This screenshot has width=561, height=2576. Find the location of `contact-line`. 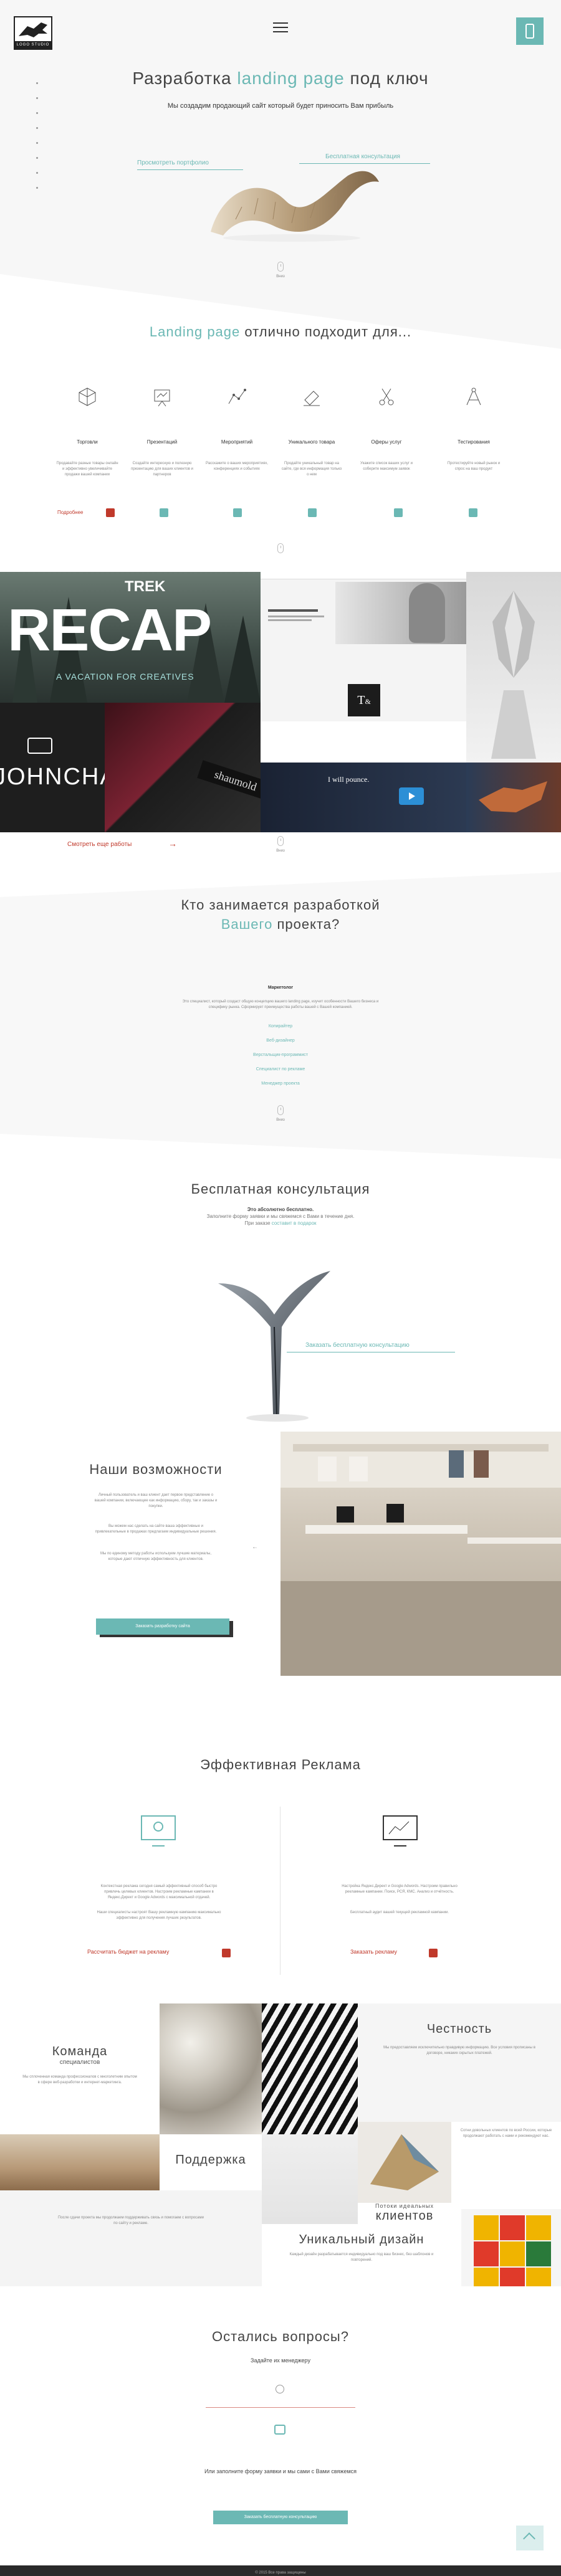

contact-line is located at coordinates (280, 2407).